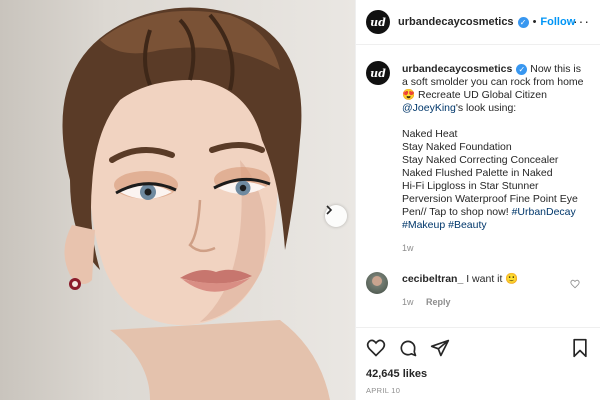 The image size is (600, 400). I want to click on like-comment-heart-icon, so click(575, 285).